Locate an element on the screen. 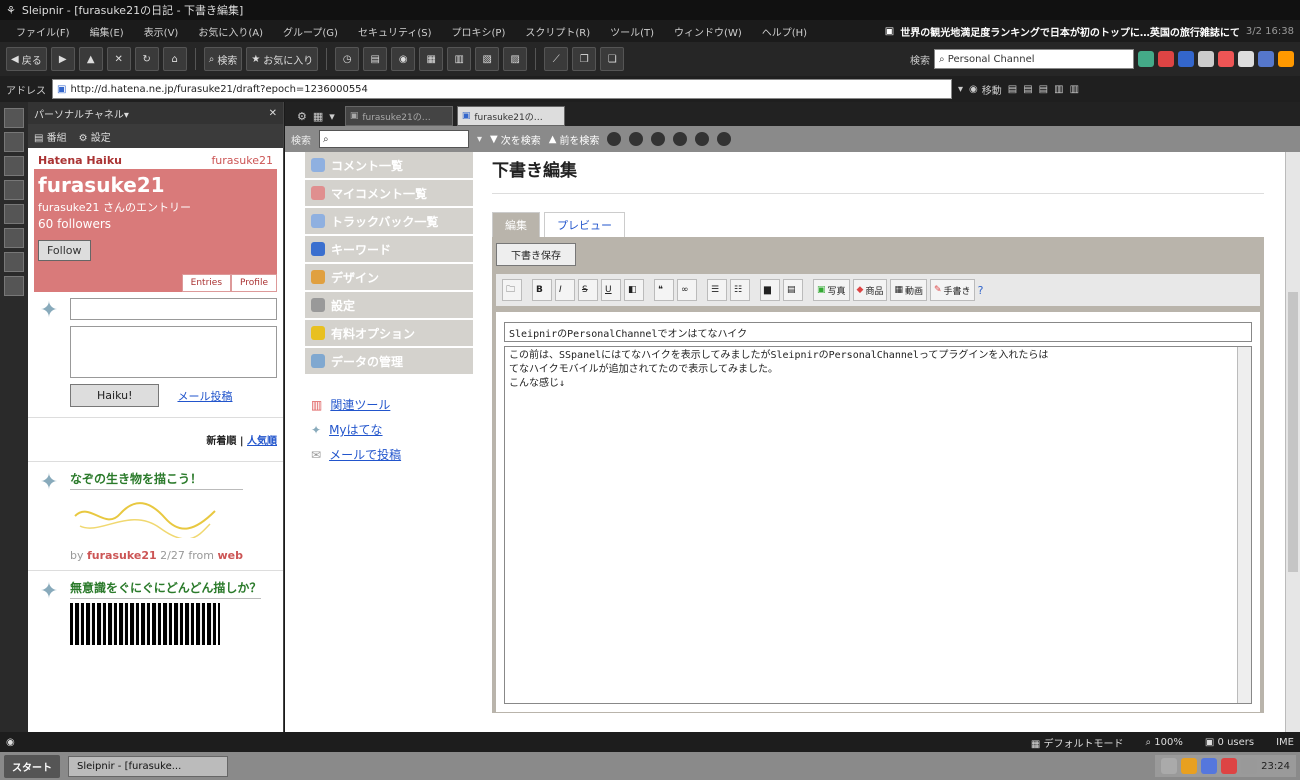 The height and width of the screenshot is (780, 1300). forward-button: ▶ is located at coordinates (62, 59).